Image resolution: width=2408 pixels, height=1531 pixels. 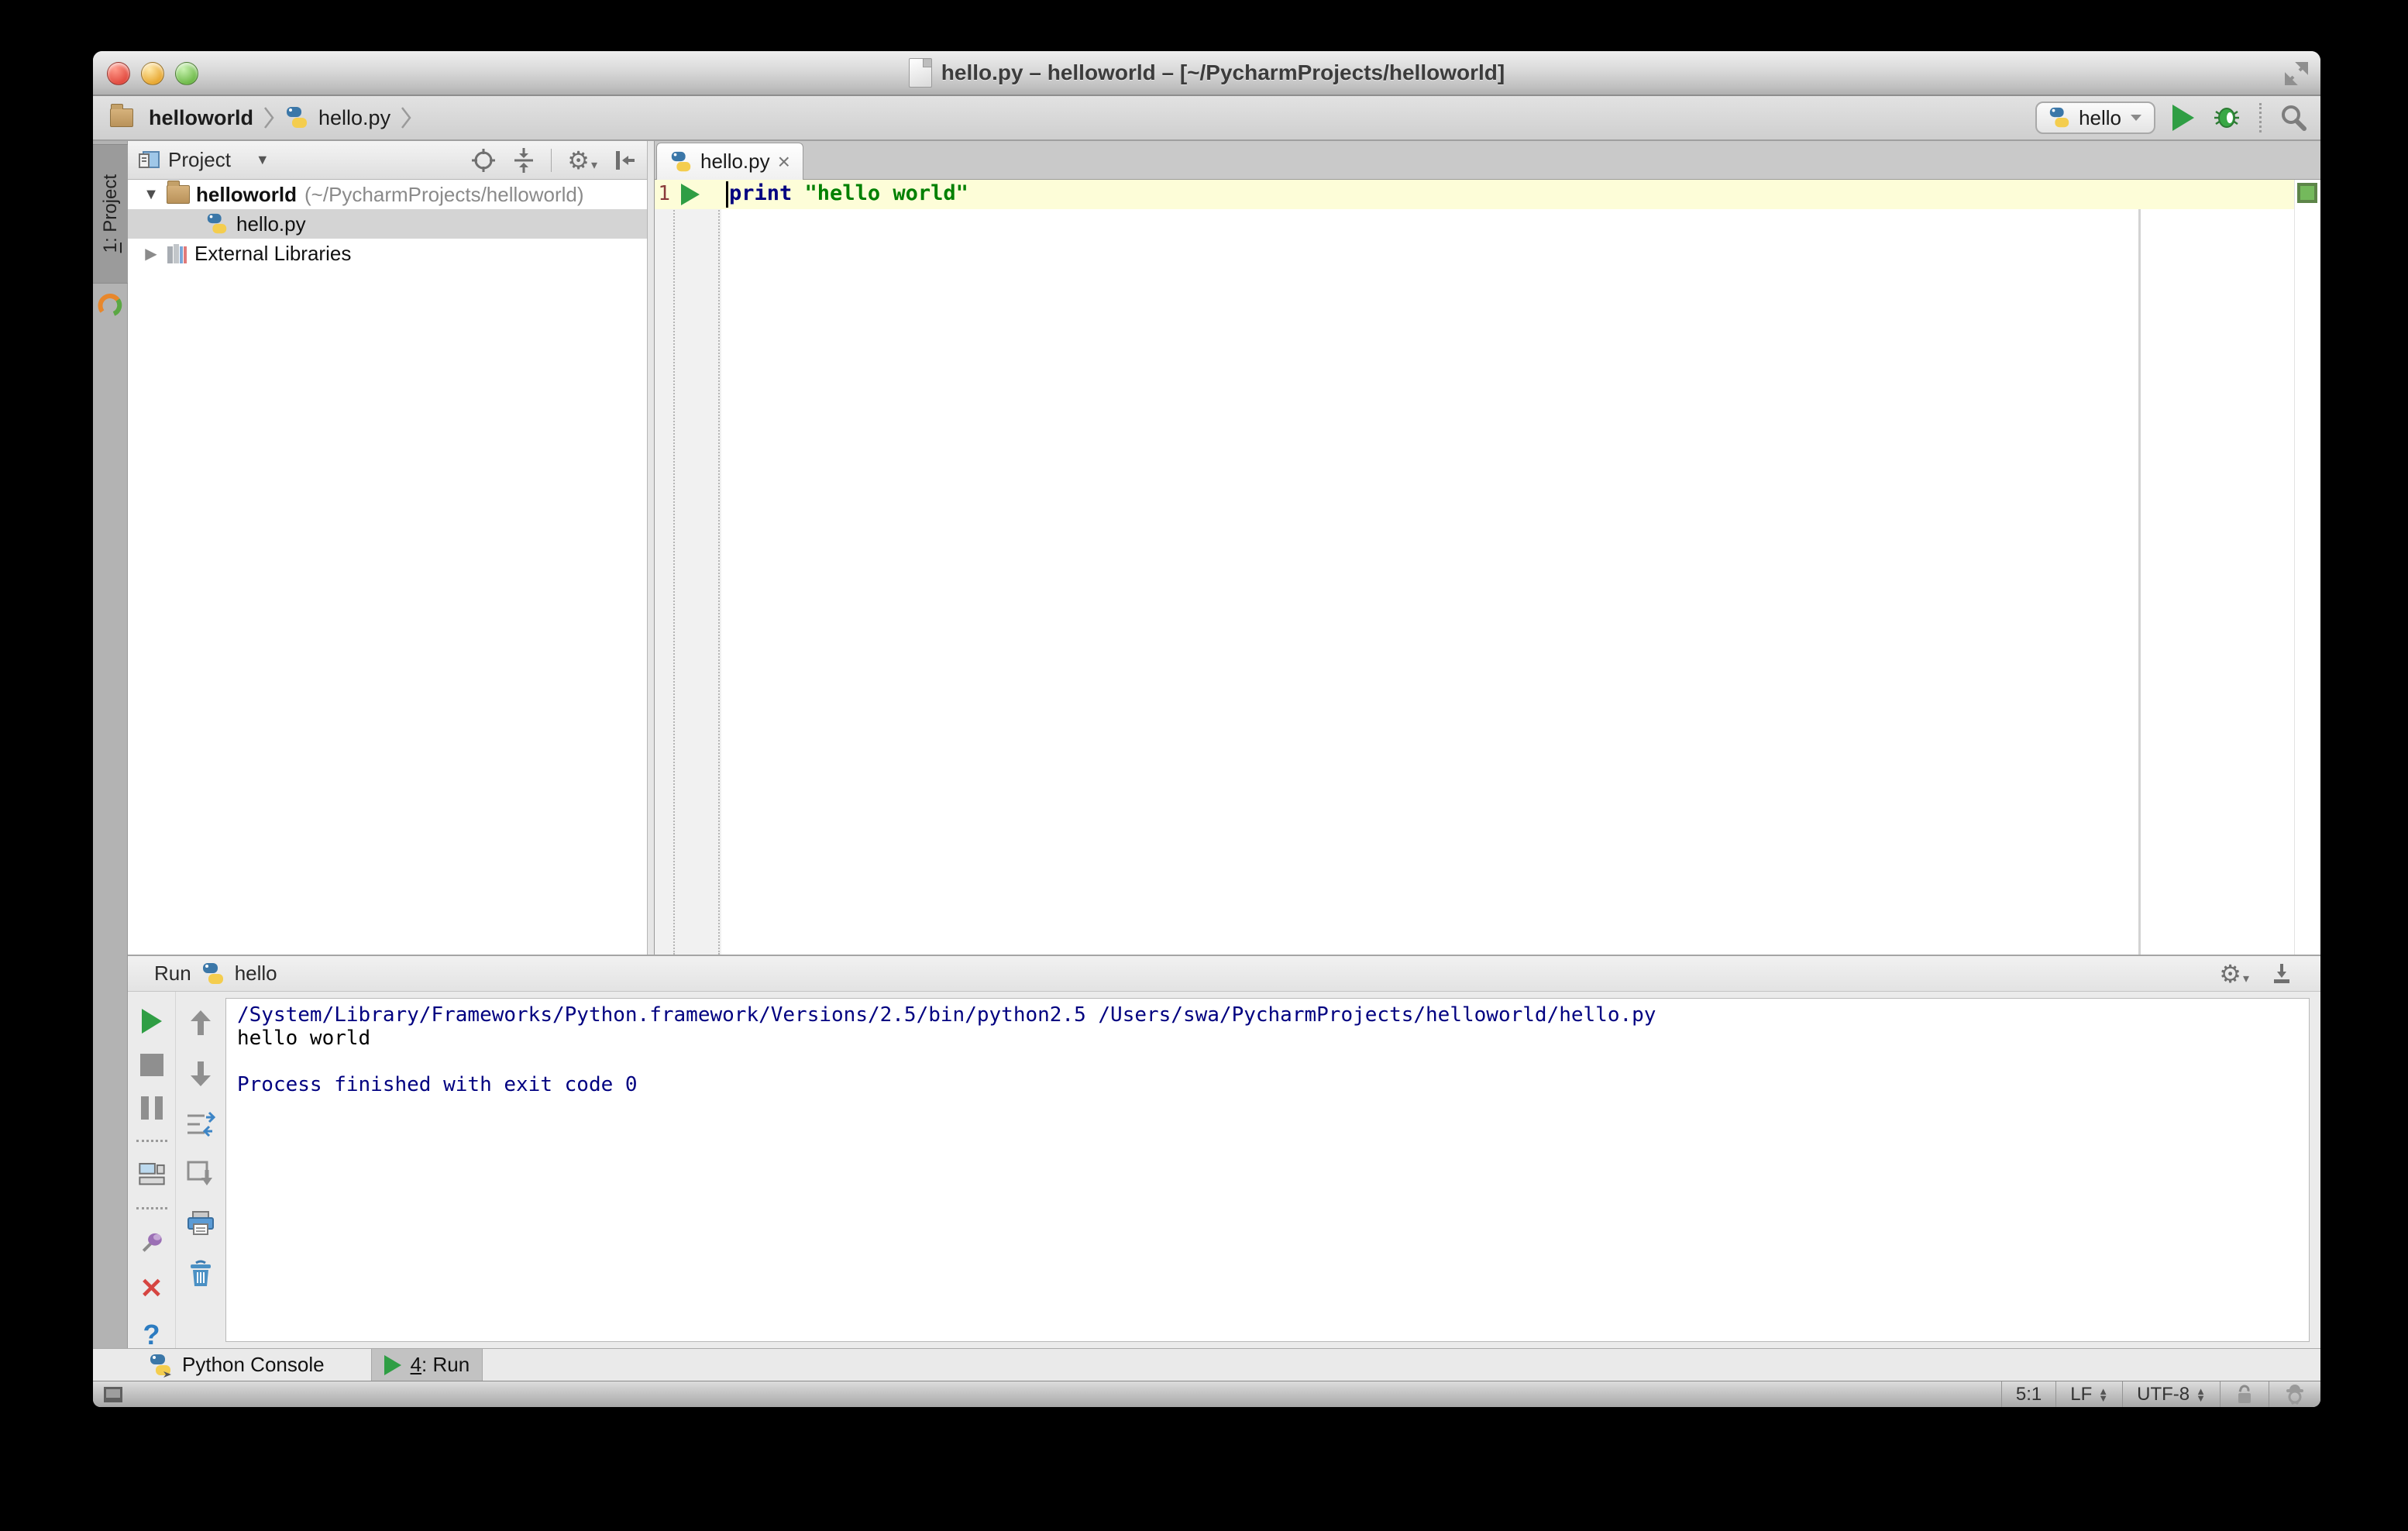 I want to click on run-gutter-icon, so click(x=690, y=194).